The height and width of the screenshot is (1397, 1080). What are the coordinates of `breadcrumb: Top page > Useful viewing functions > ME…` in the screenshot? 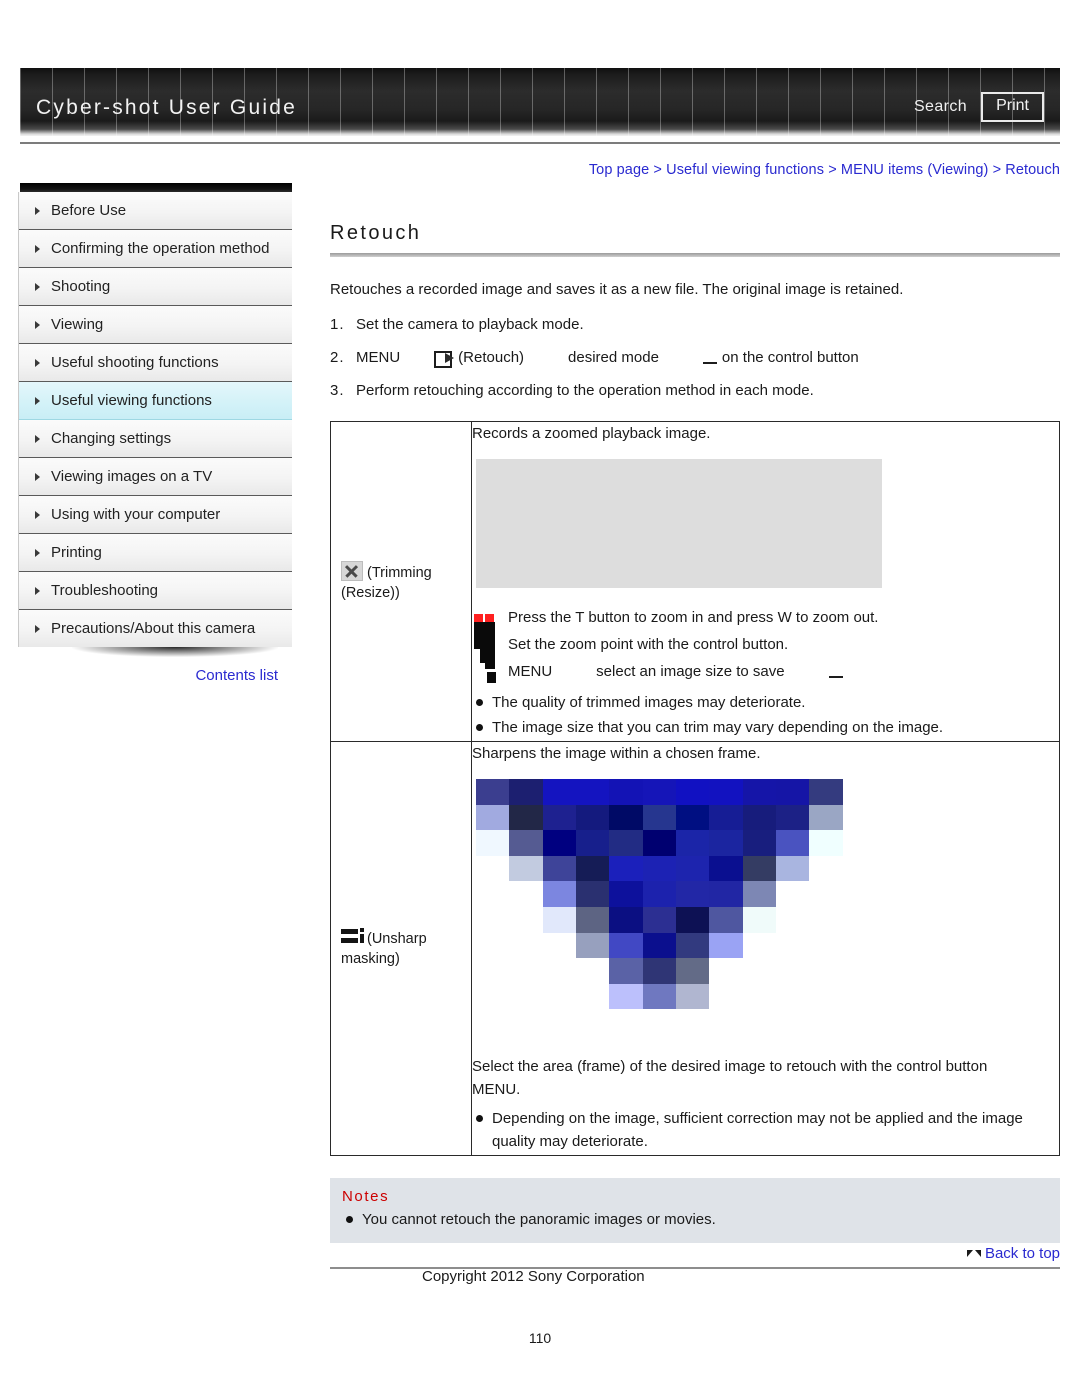 It's located at (824, 170).